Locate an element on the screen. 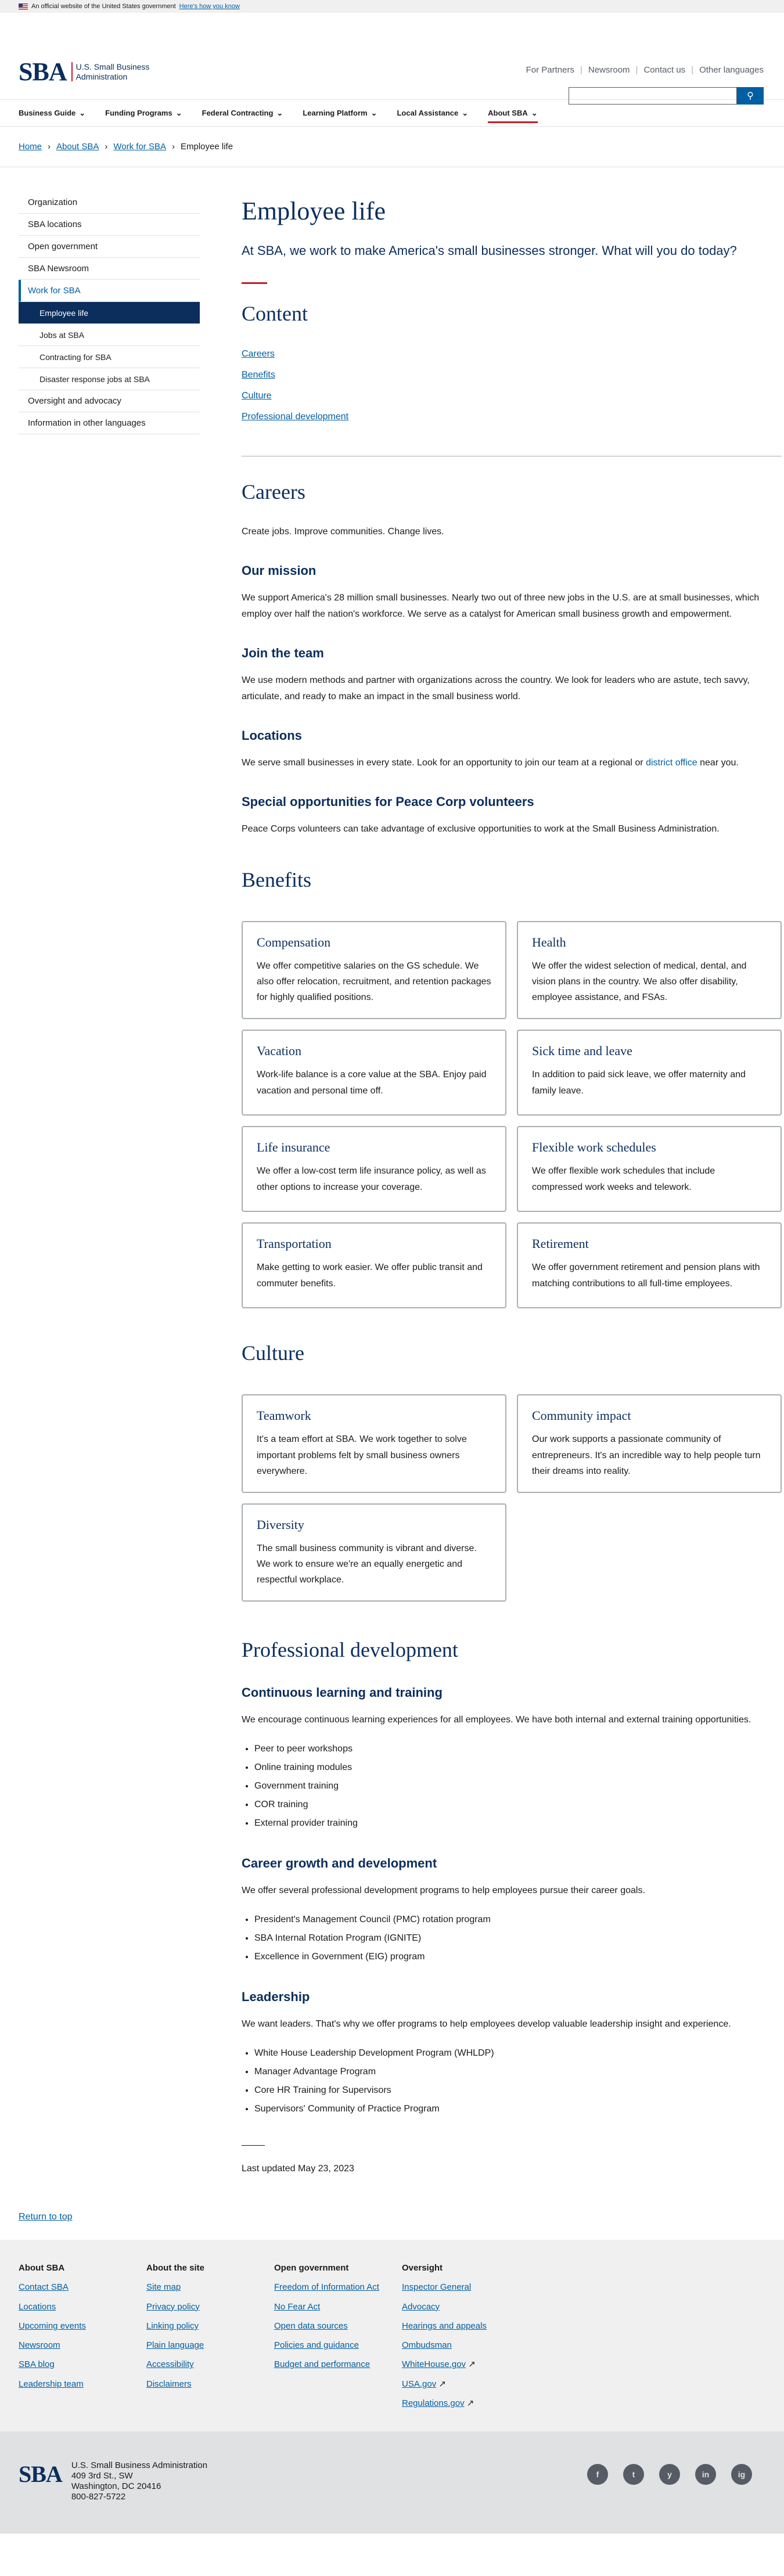 The width and height of the screenshot is (784, 2576). footer-link: Accessibility is located at coordinates (170, 2364).